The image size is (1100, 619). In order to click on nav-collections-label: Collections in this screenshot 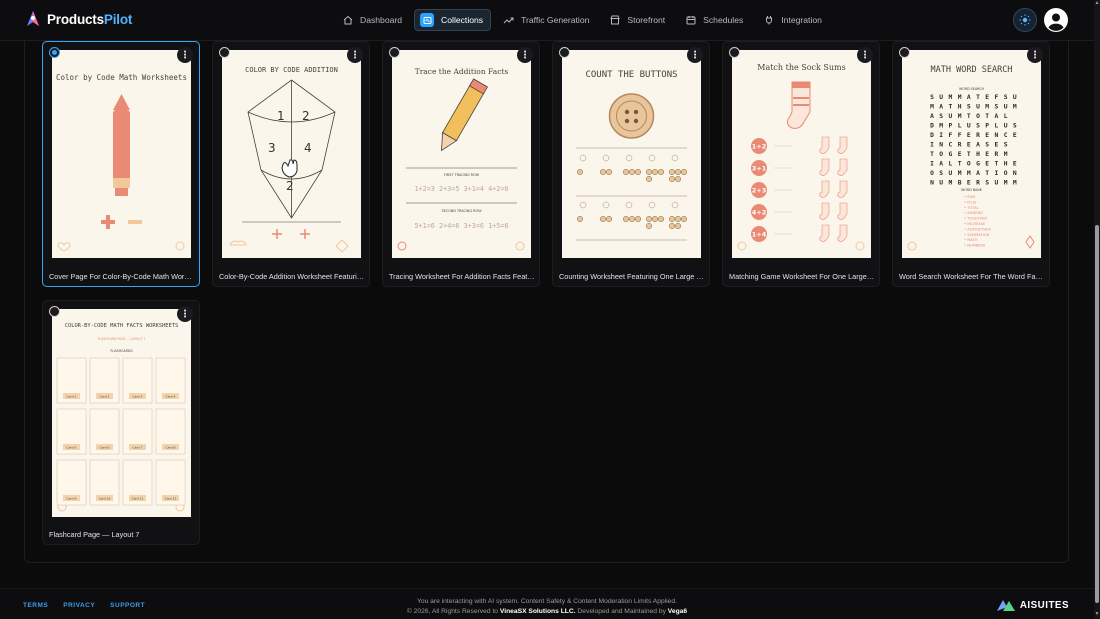, I will do `click(462, 20)`.